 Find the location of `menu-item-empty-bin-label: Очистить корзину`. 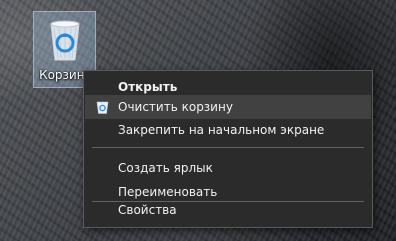

menu-item-empty-bin-label: Очистить корзину is located at coordinates (175, 107).